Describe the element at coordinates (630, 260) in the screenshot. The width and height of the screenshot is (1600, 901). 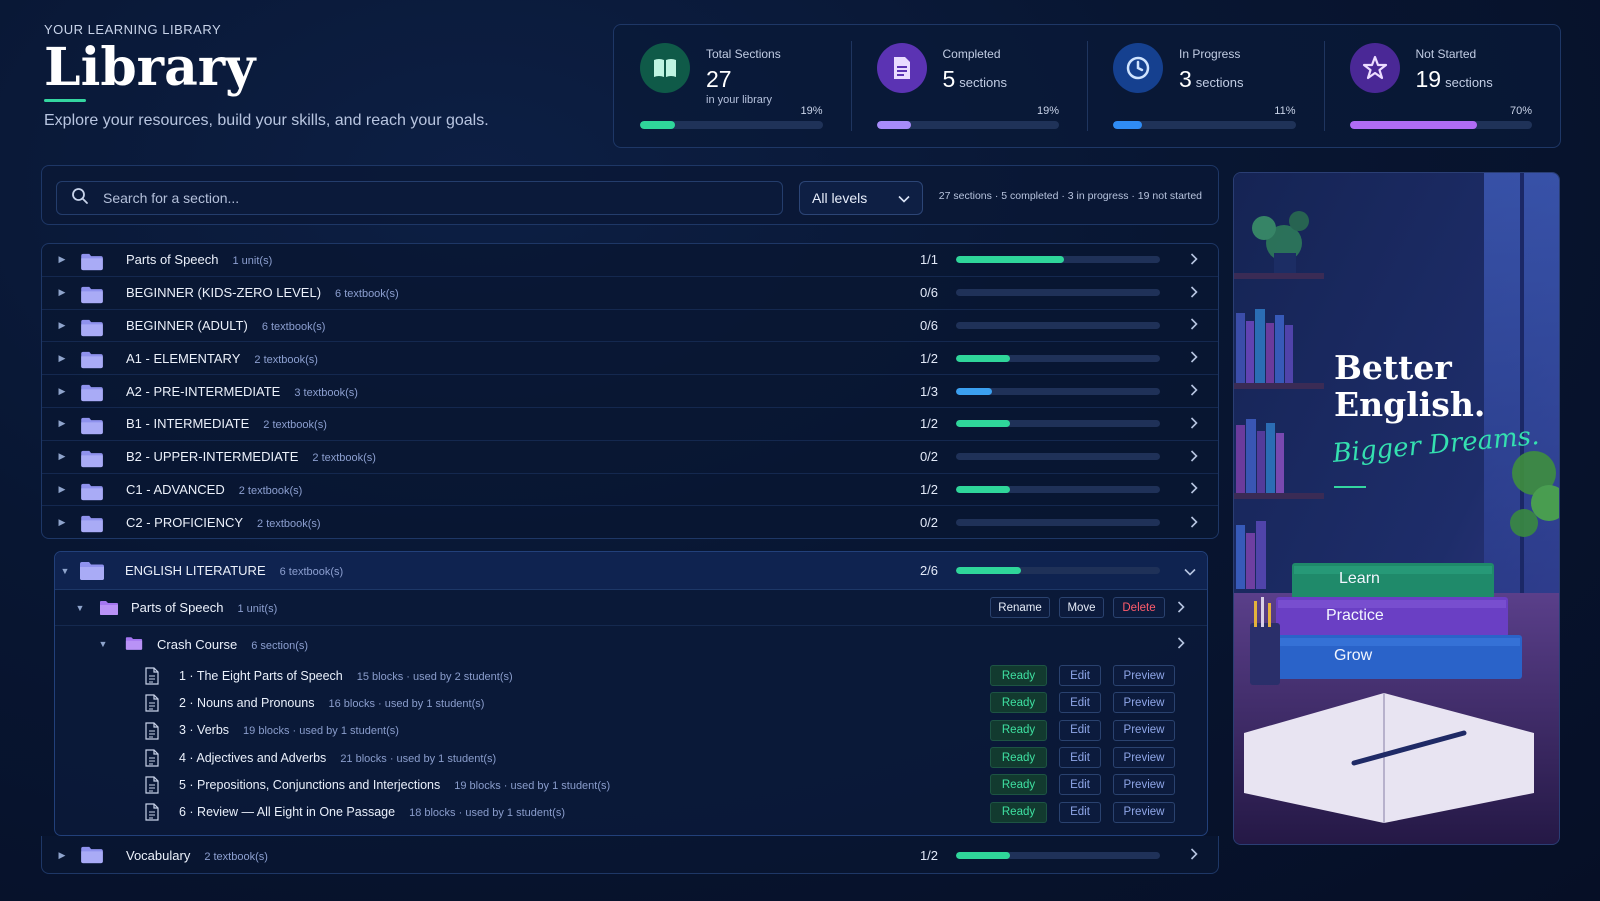
I see `section-row: ▶ Parts of Speech 1 unit(s) 1/1` at that location.